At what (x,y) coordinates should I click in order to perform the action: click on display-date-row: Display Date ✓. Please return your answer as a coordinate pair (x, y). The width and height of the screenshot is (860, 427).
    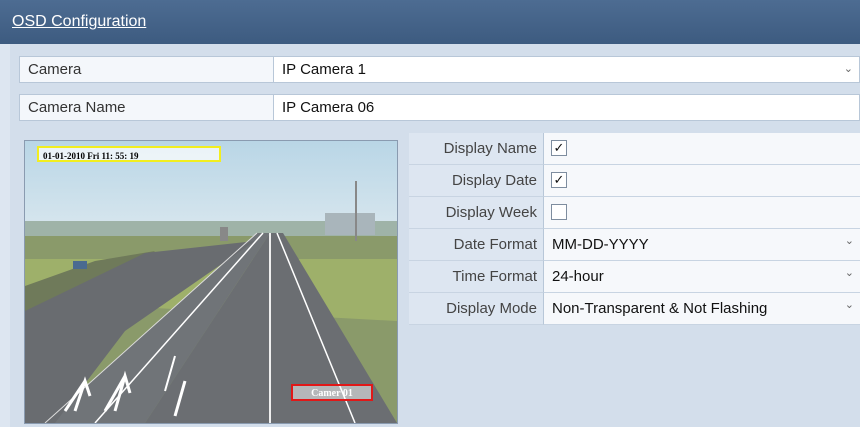
    Looking at the image, I should click on (634, 181).